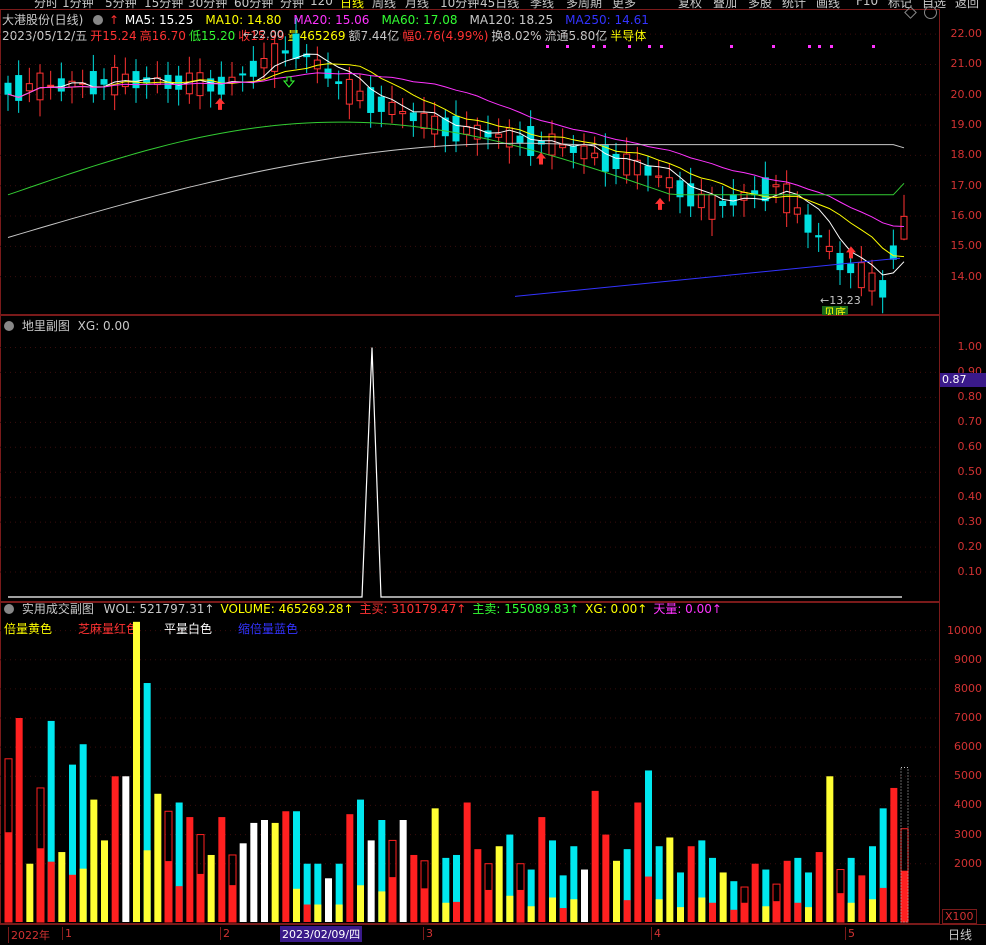  I want to click on toolbar-item: 多周期, so click(584, 4).